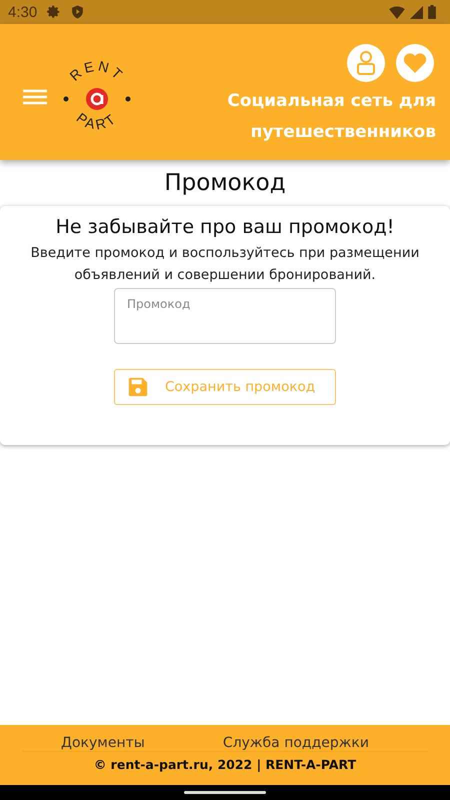 The height and width of the screenshot is (800, 450). Describe the element at coordinates (295, 743) in the screenshot. I see `footer-link: Служба поддержки` at that location.